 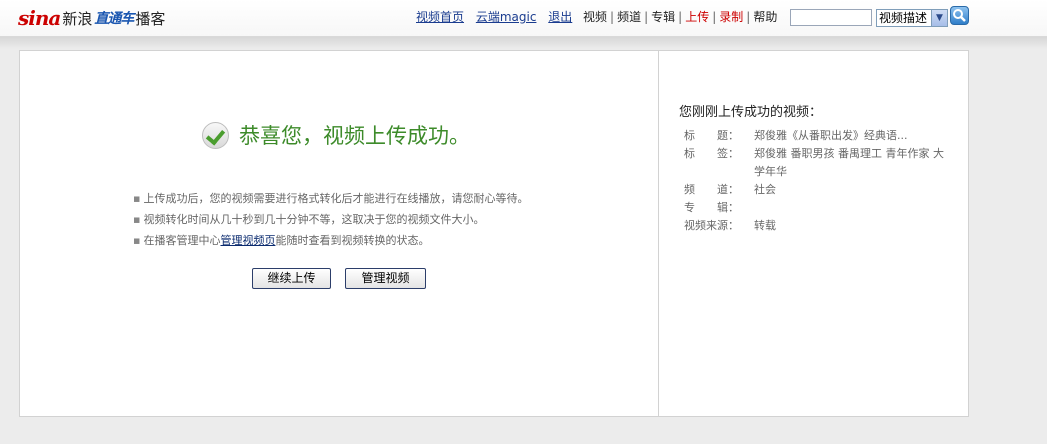 I want to click on search-input, so click(x=831, y=17).